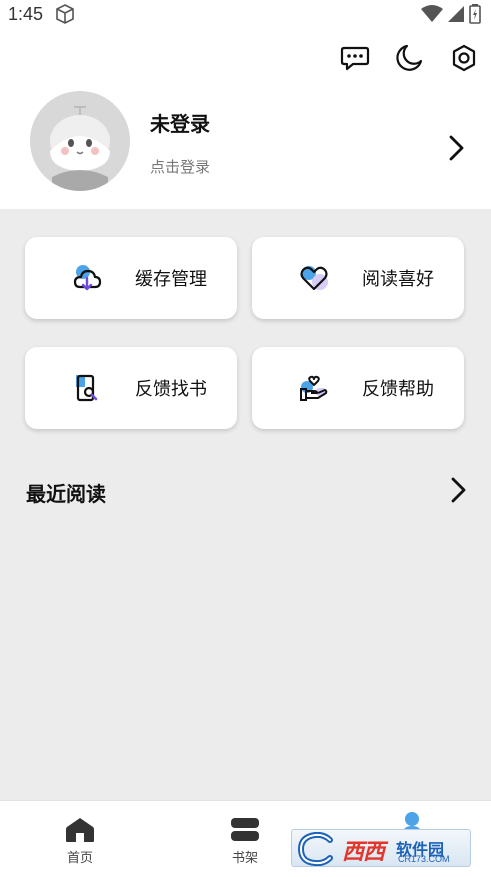 The width and height of the screenshot is (491, 877). I want to click on battery-icon, so click(475, 14).